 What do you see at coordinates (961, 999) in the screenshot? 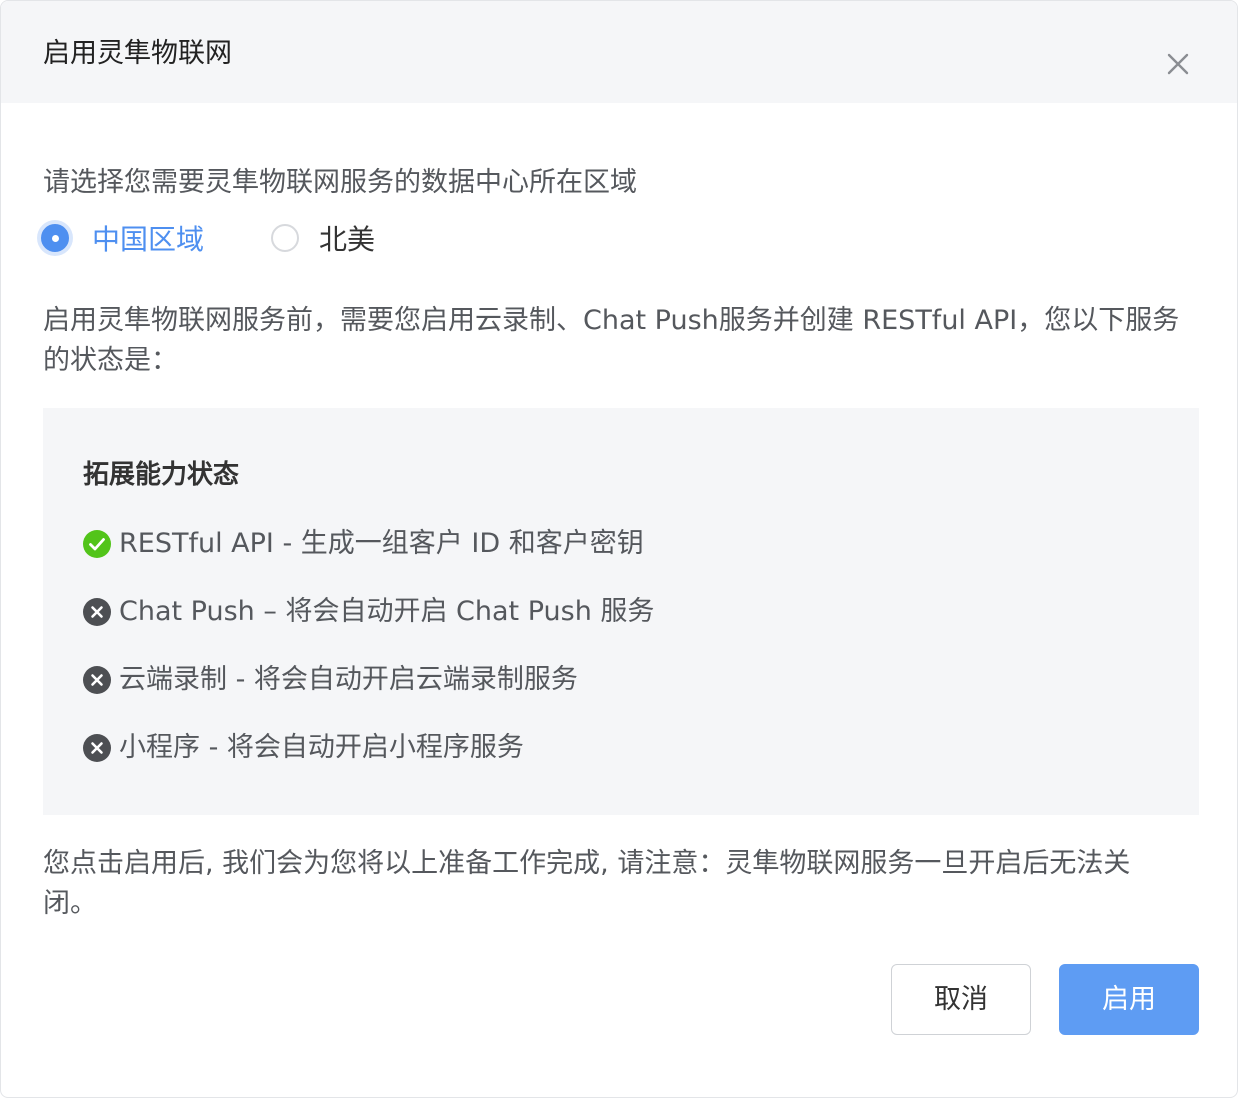
I see `cancel-button: 取消` at bounding box center [961, 999].